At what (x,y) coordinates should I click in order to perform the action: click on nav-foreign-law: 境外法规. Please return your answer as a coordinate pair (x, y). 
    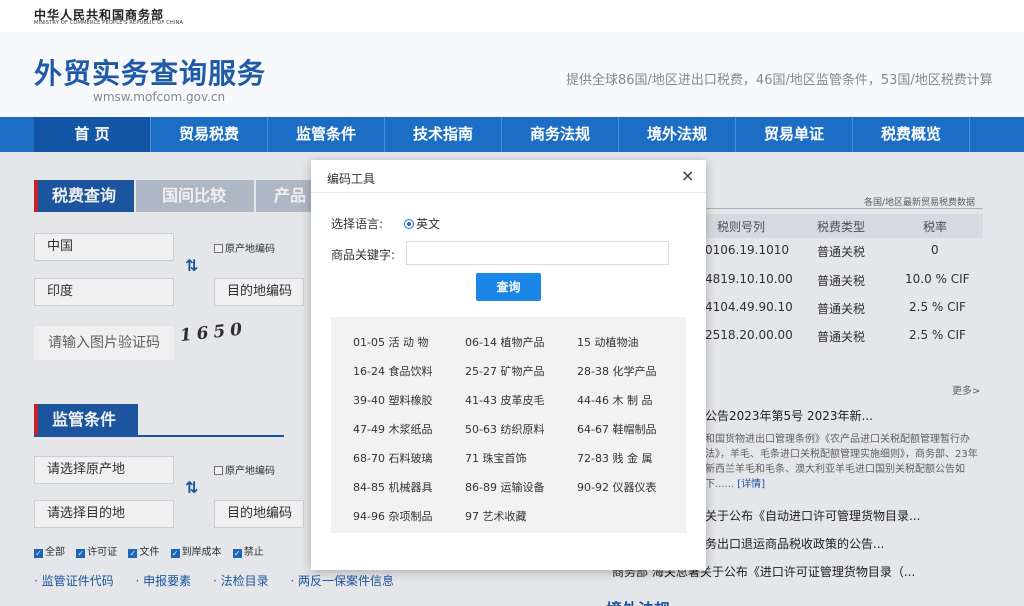
    Looking at the image, I should click on (677, 134).